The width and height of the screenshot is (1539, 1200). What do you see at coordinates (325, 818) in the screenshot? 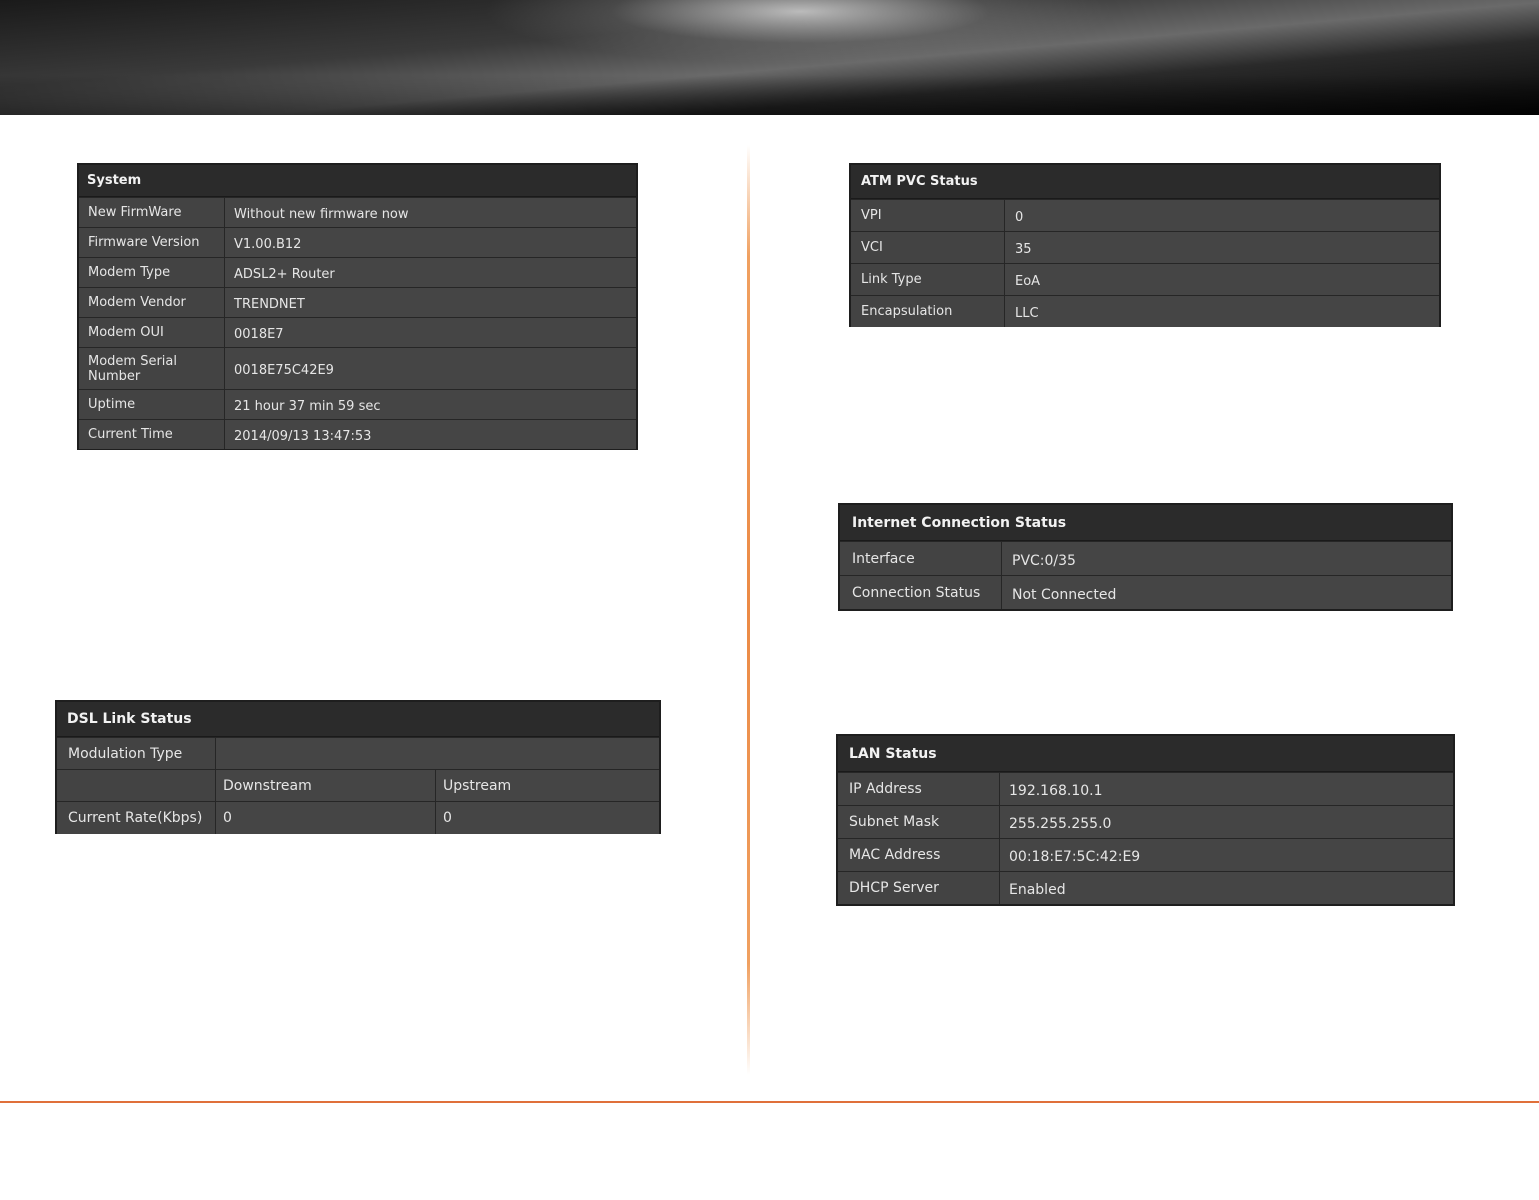
I see `downstream-rate-value: 0` at bounding box center [325, 818].